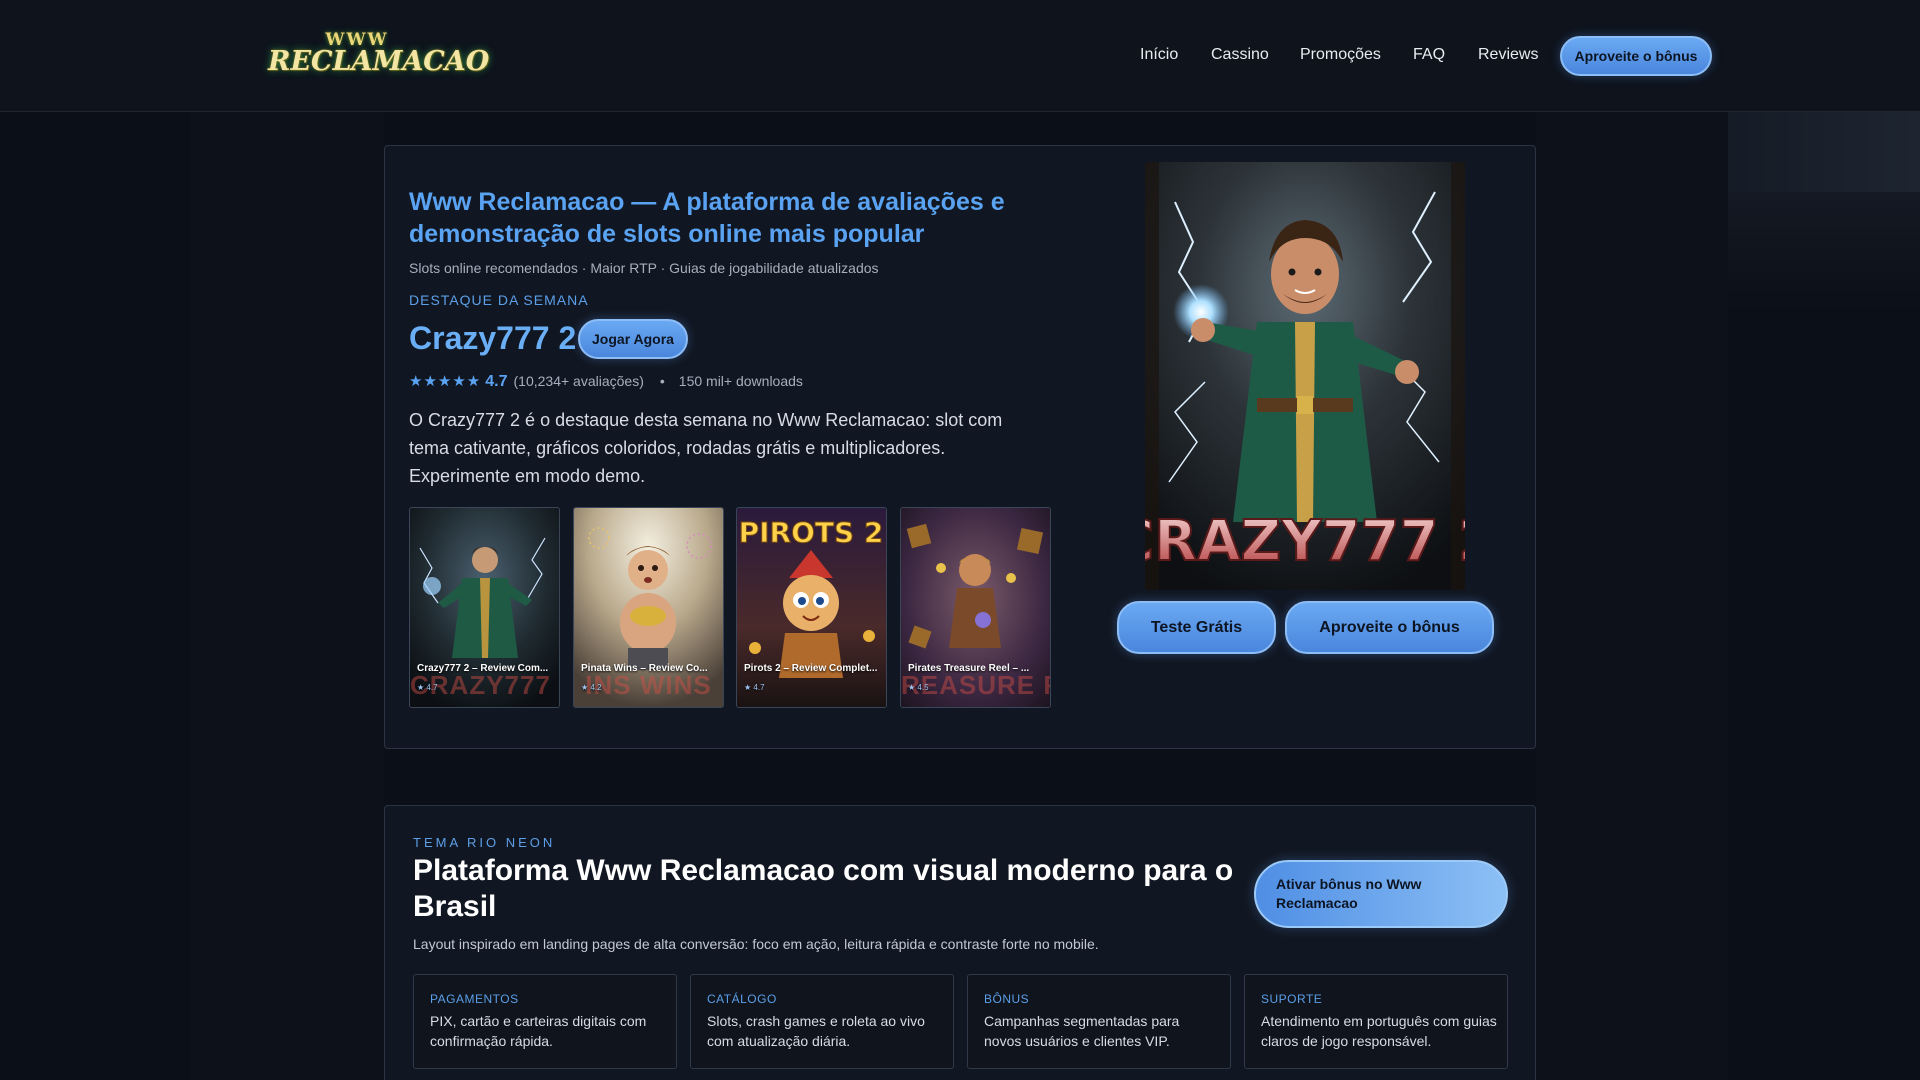 This screenshot has height=1080, width=1920. I want to click on featured-game-poster: CRAZY777 2, so click(1305, 376).